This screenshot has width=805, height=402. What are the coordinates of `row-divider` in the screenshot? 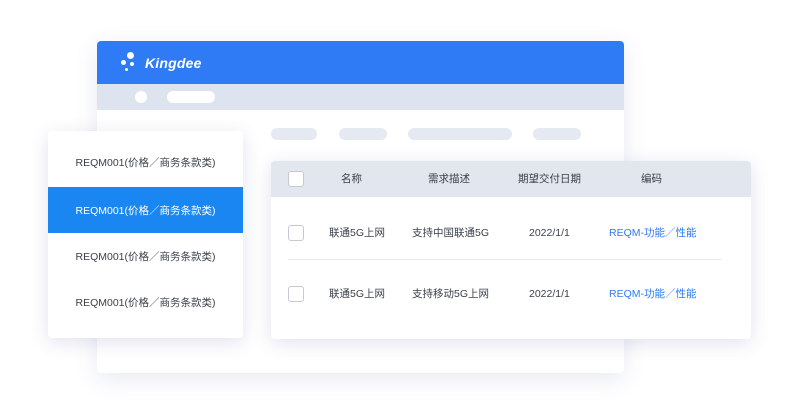 It's located at (505, 259).